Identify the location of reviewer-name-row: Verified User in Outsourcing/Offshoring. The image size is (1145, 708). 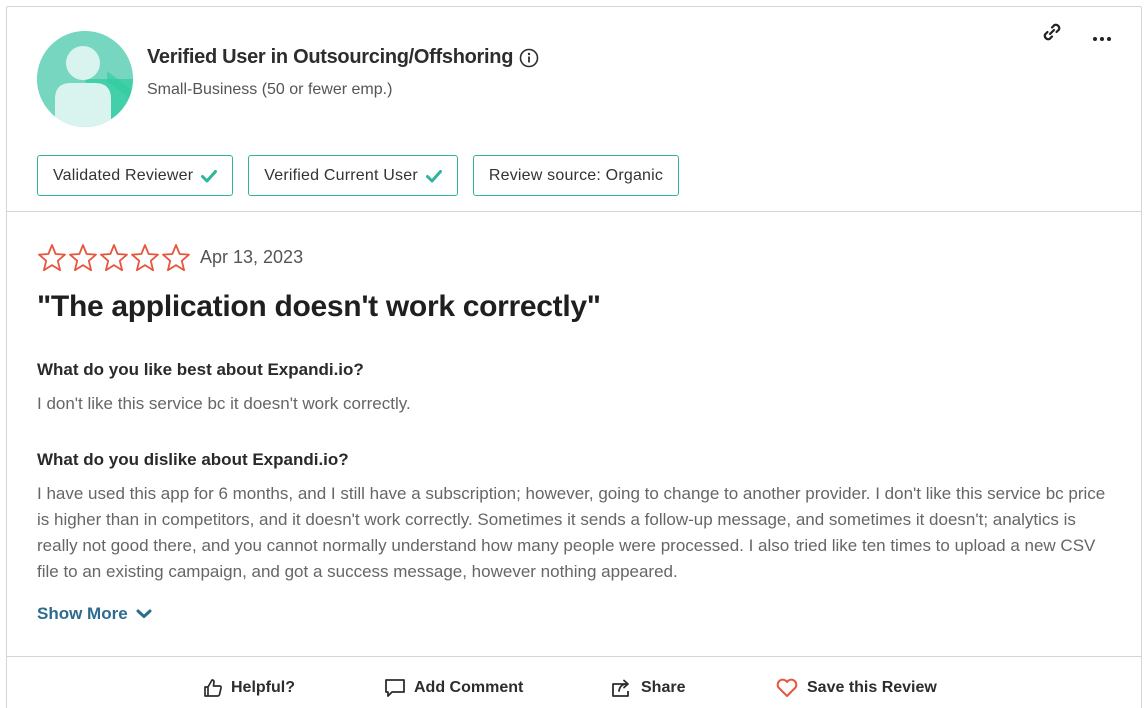
(343, 57).